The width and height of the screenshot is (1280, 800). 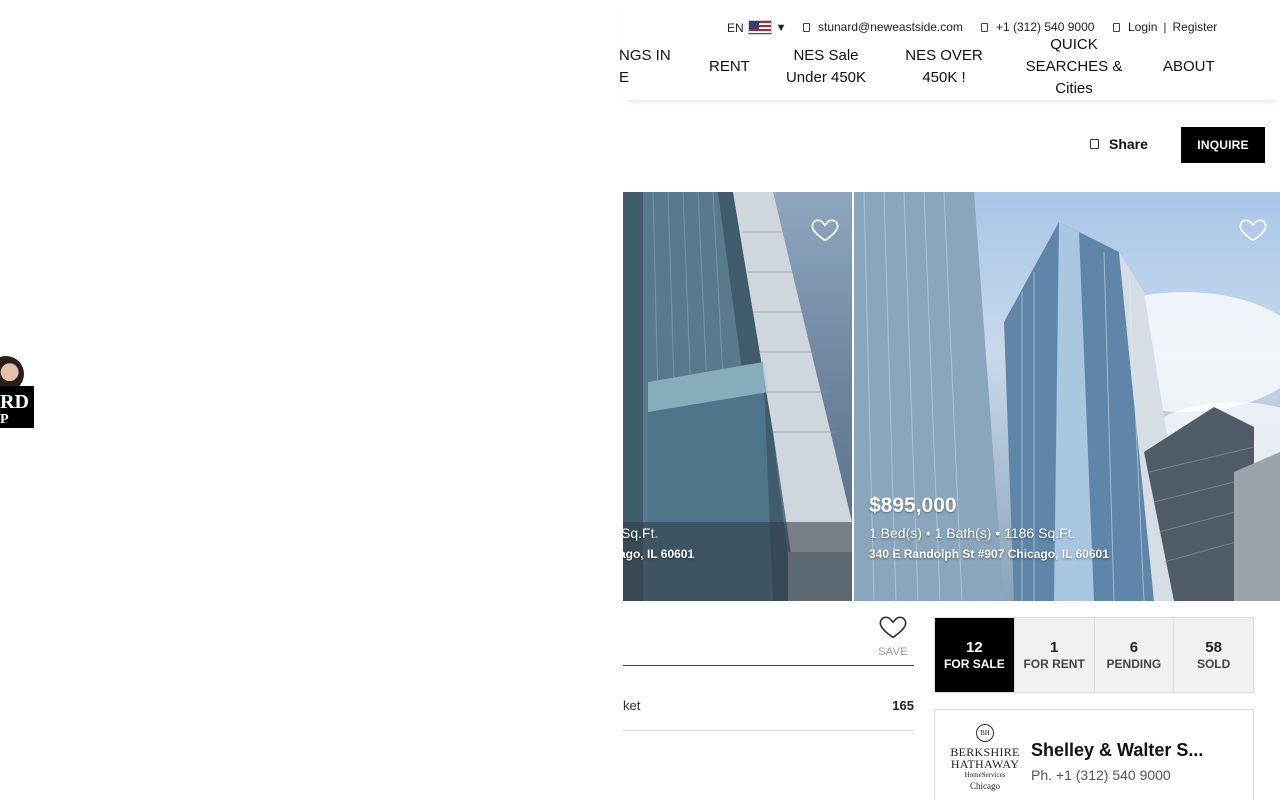 What do you see at coordinates (1074, 88) in the screenshot?
I see `nav-label-line3: Cities` at bounding box center [1074, 88].